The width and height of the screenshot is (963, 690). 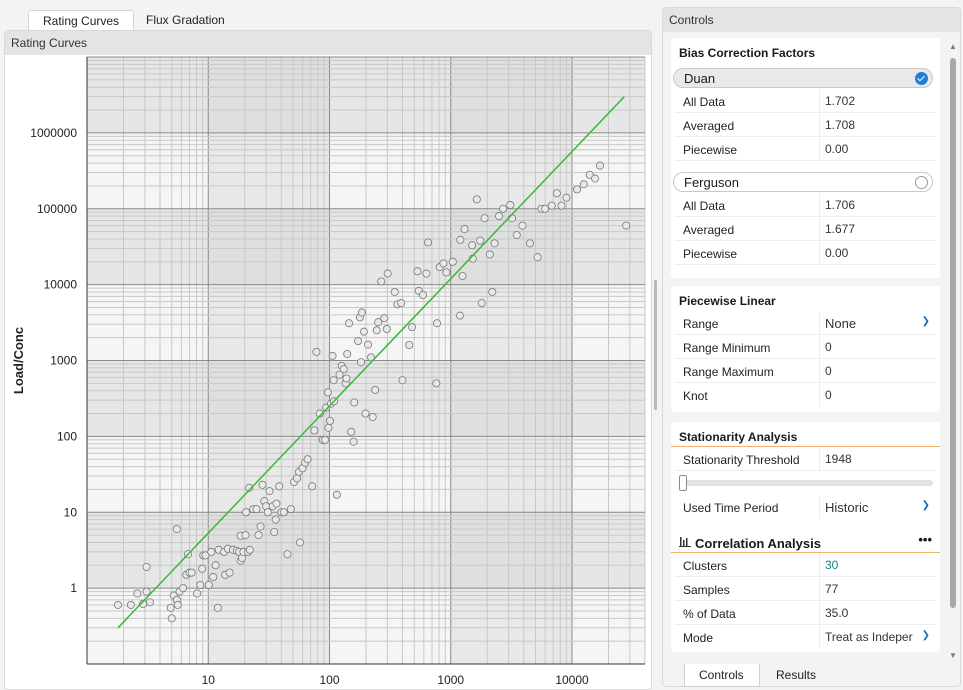 I want to click on controls-scrollbar: ▲ ▼, so click(x=953, y=349).